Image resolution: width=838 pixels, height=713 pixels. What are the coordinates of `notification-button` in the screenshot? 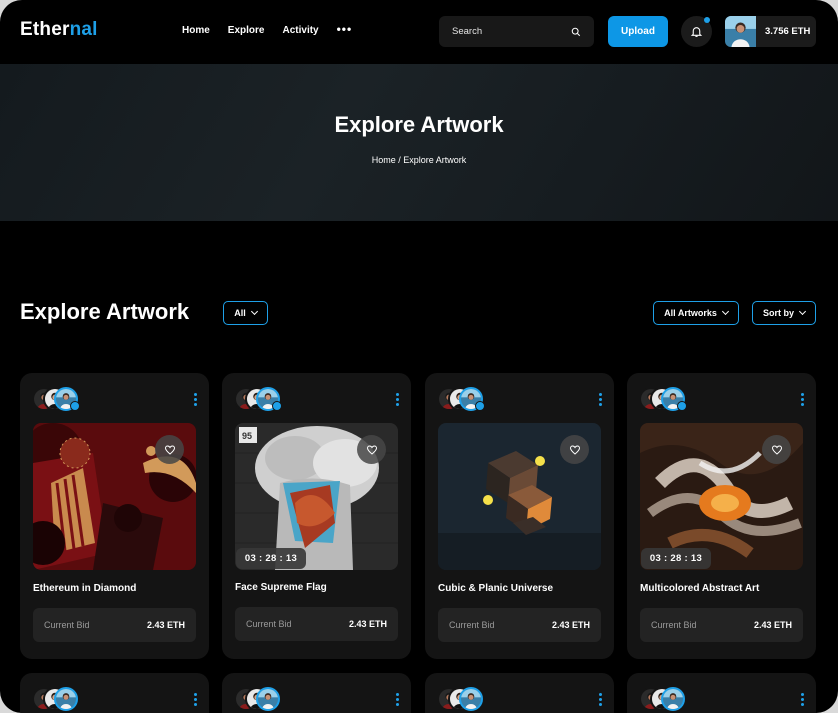 It's located at (696, 31).